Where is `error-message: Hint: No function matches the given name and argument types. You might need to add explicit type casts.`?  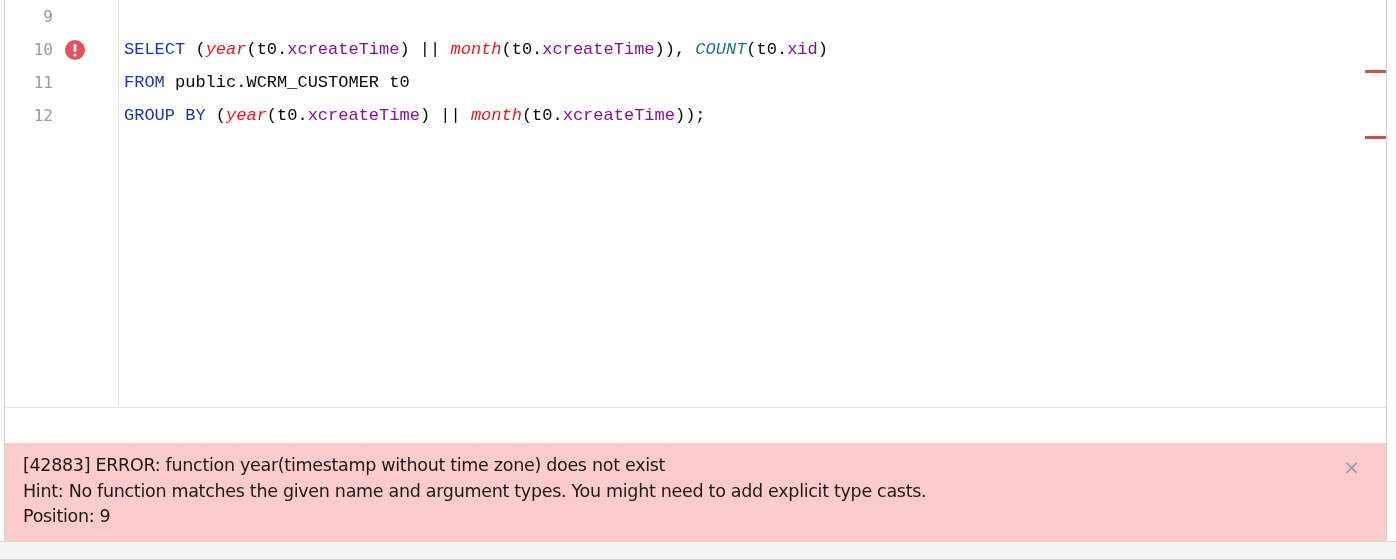
error-message: Hint: No function matches the given name and argument types. You might need to add explicit type casts. is located at coordinates (475, 491).